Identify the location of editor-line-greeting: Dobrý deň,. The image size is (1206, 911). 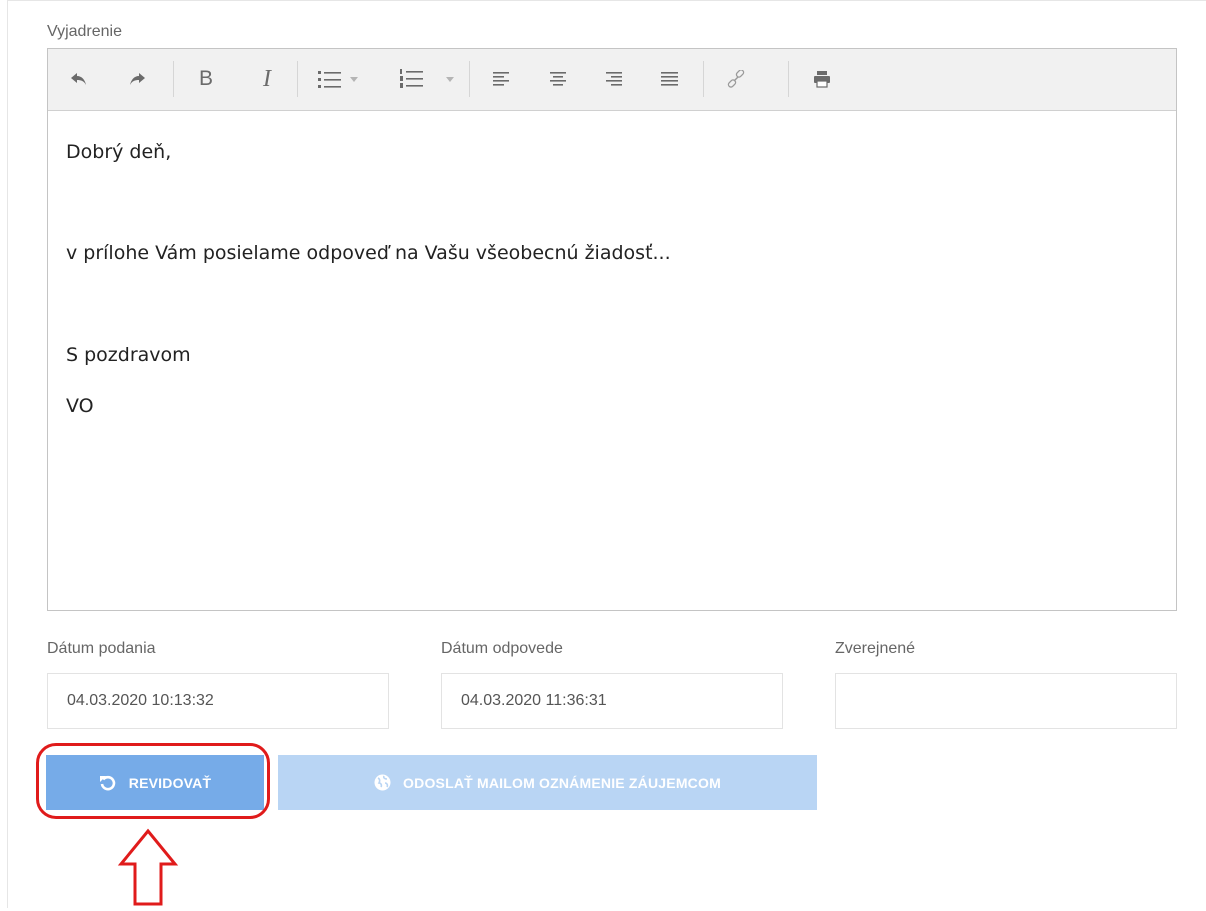
(119, 152).